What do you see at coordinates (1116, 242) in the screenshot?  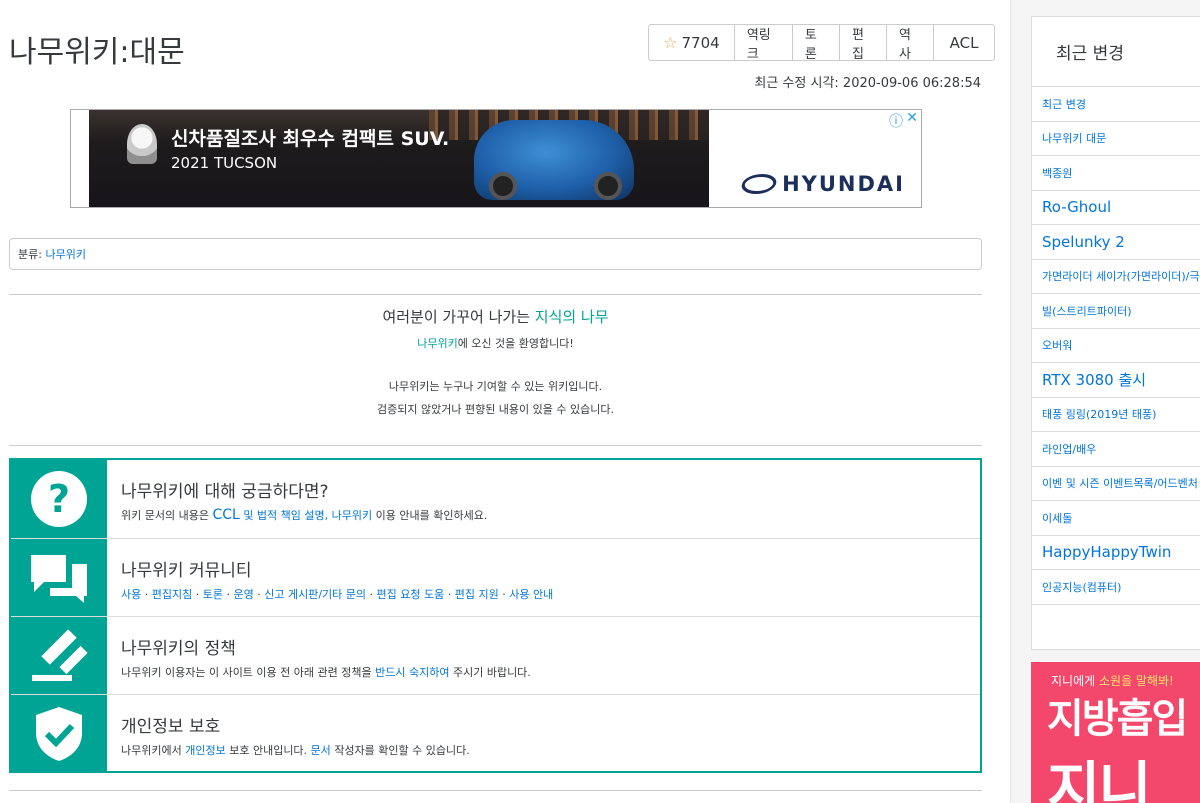 I see `recent-change-item: Spelunky 2` at bounding box center [1116, 242].